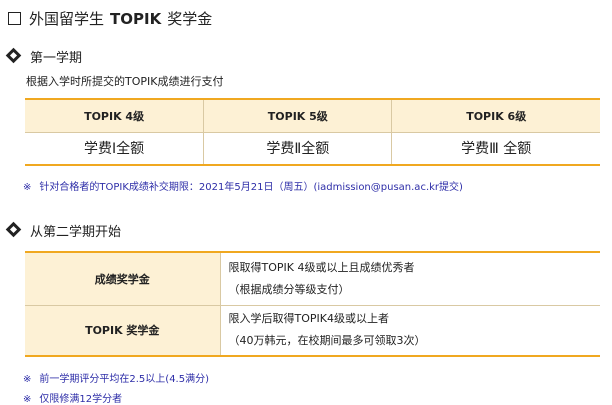 The height and width of the screenshot is (405, 612). I want to click on title-text: 外国留学生 TOPIK 奖学金, so click(120, 18).